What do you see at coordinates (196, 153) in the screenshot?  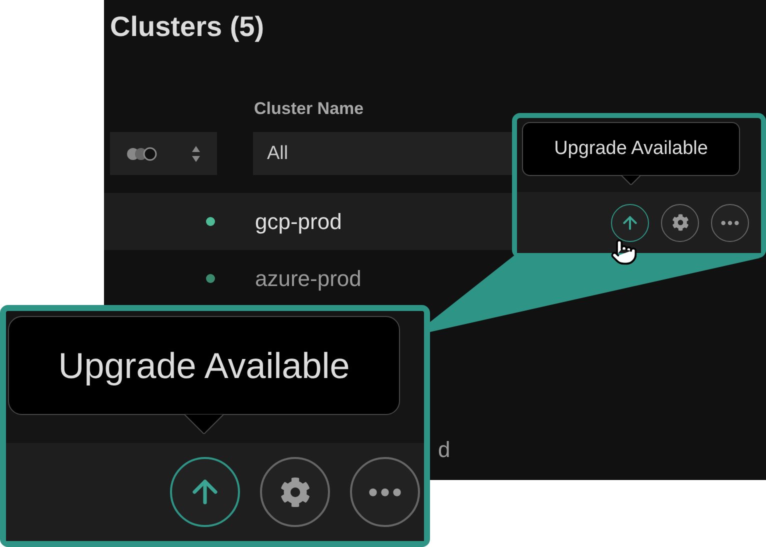 I see `sort-icon` at bounding box center [196, 153].